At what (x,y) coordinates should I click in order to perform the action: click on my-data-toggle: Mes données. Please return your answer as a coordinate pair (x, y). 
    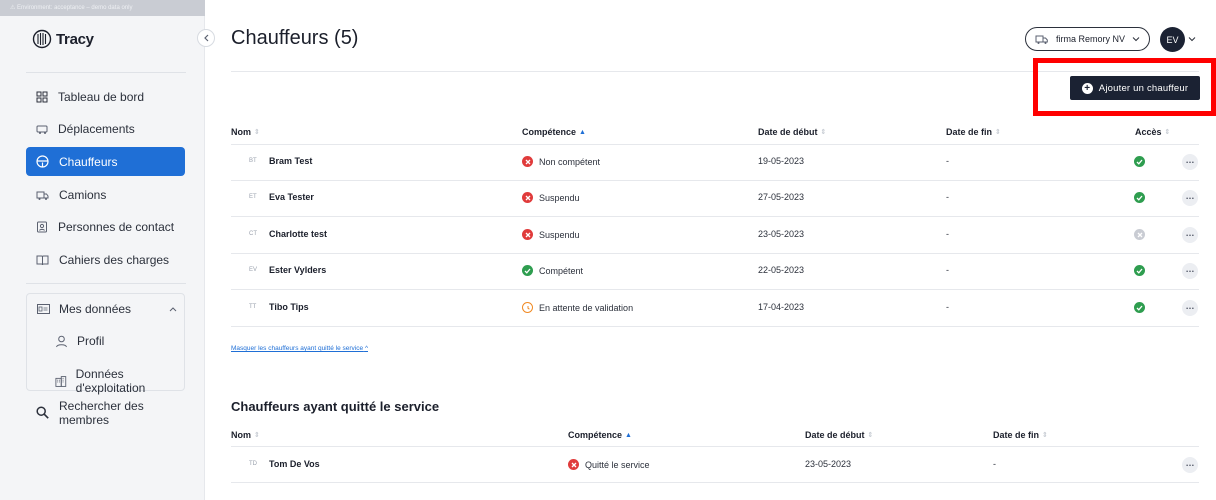
    Looking at the image, I should click on (107, 309).